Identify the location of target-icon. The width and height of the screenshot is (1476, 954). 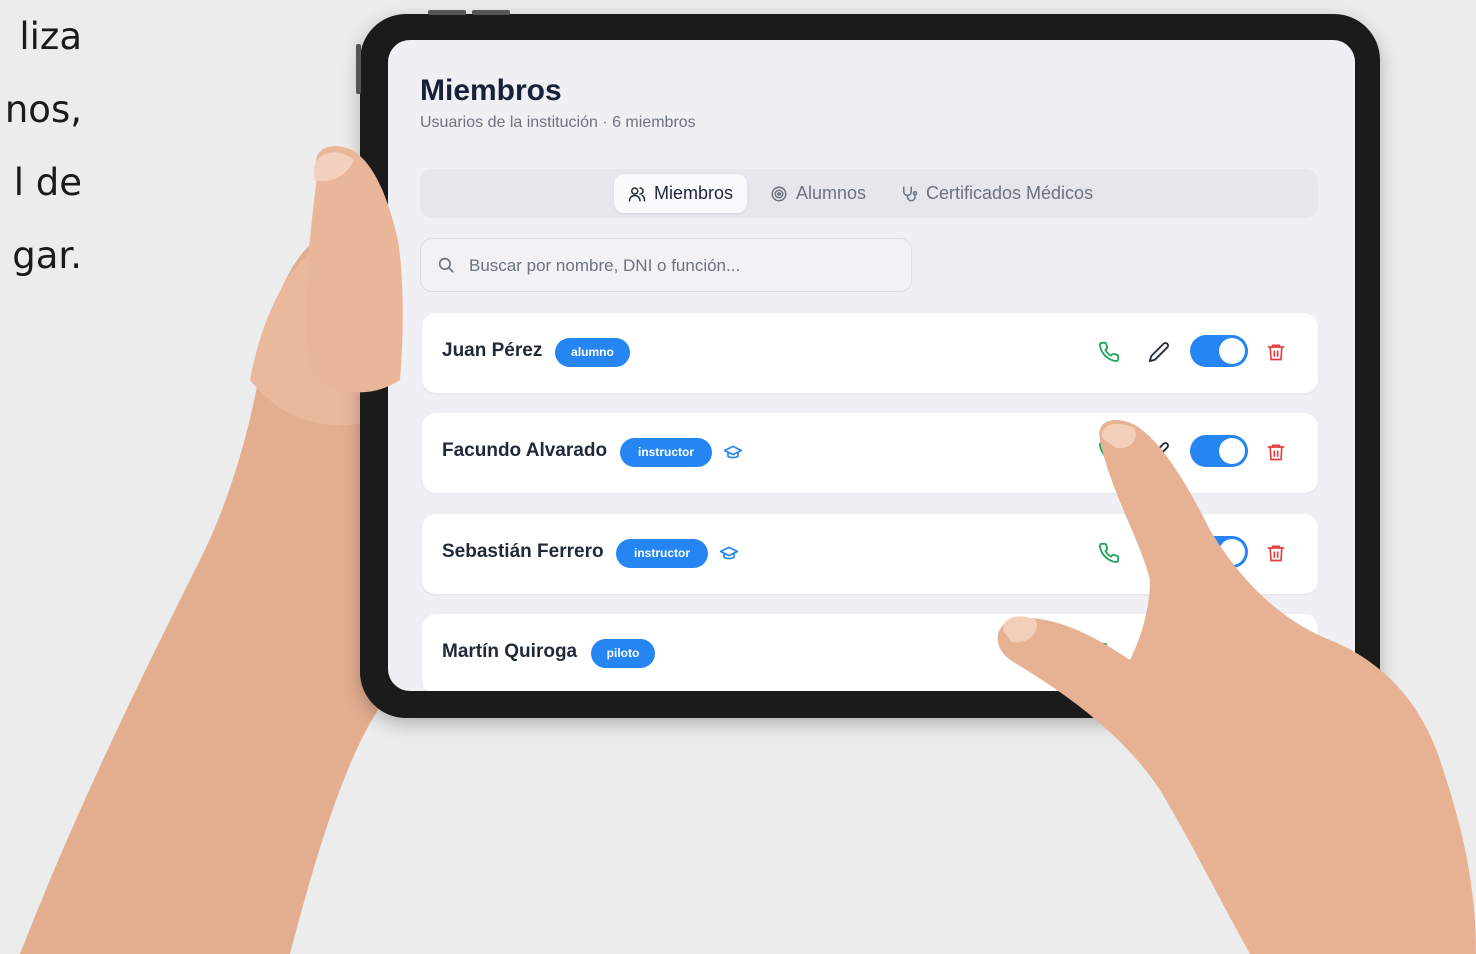
(779, 193).